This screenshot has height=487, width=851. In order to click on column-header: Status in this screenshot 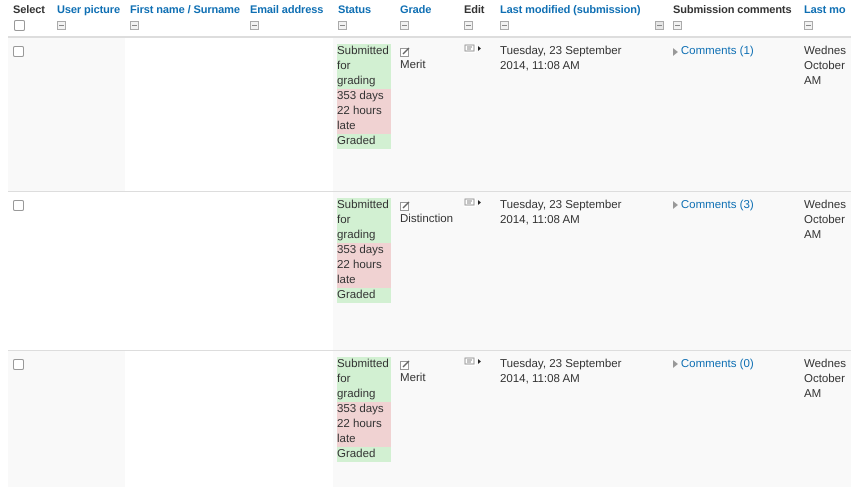, I will do `click(355, 10)`.